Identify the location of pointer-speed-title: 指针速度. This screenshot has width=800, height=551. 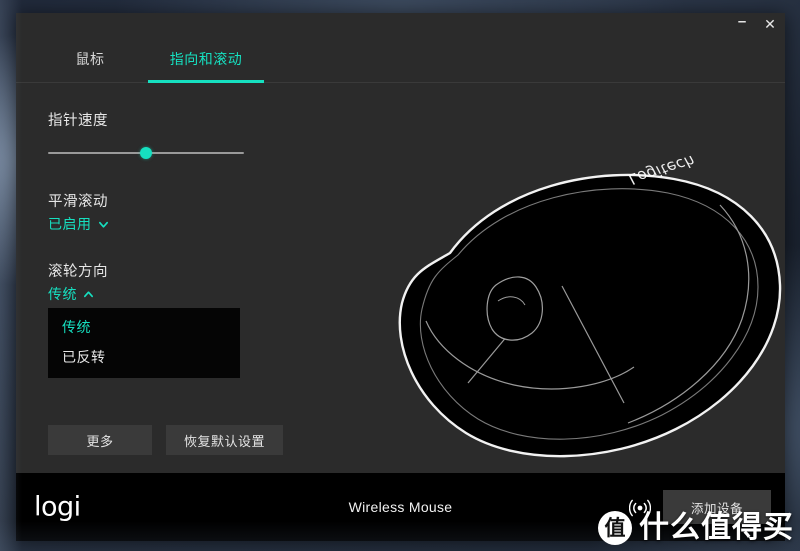
(78, 121).